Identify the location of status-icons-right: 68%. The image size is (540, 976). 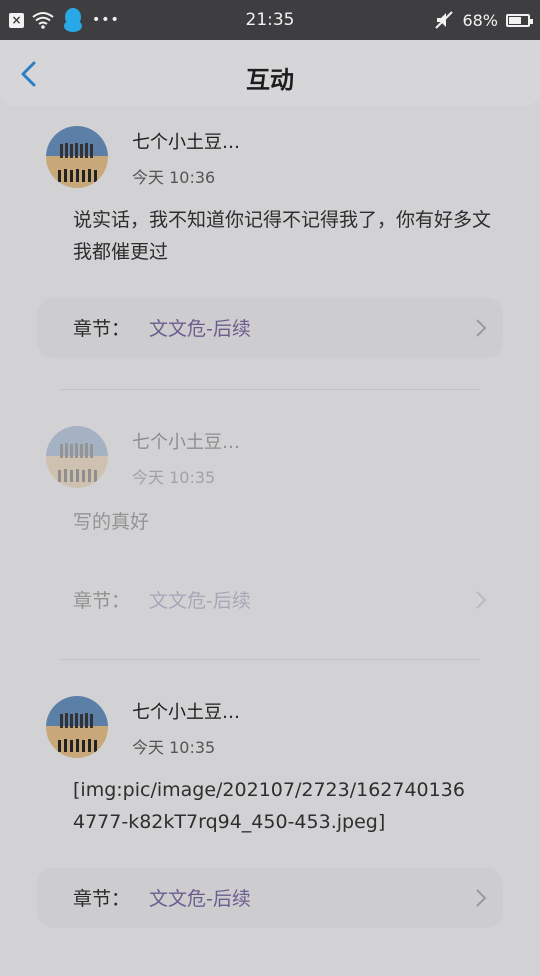
(483, 20).